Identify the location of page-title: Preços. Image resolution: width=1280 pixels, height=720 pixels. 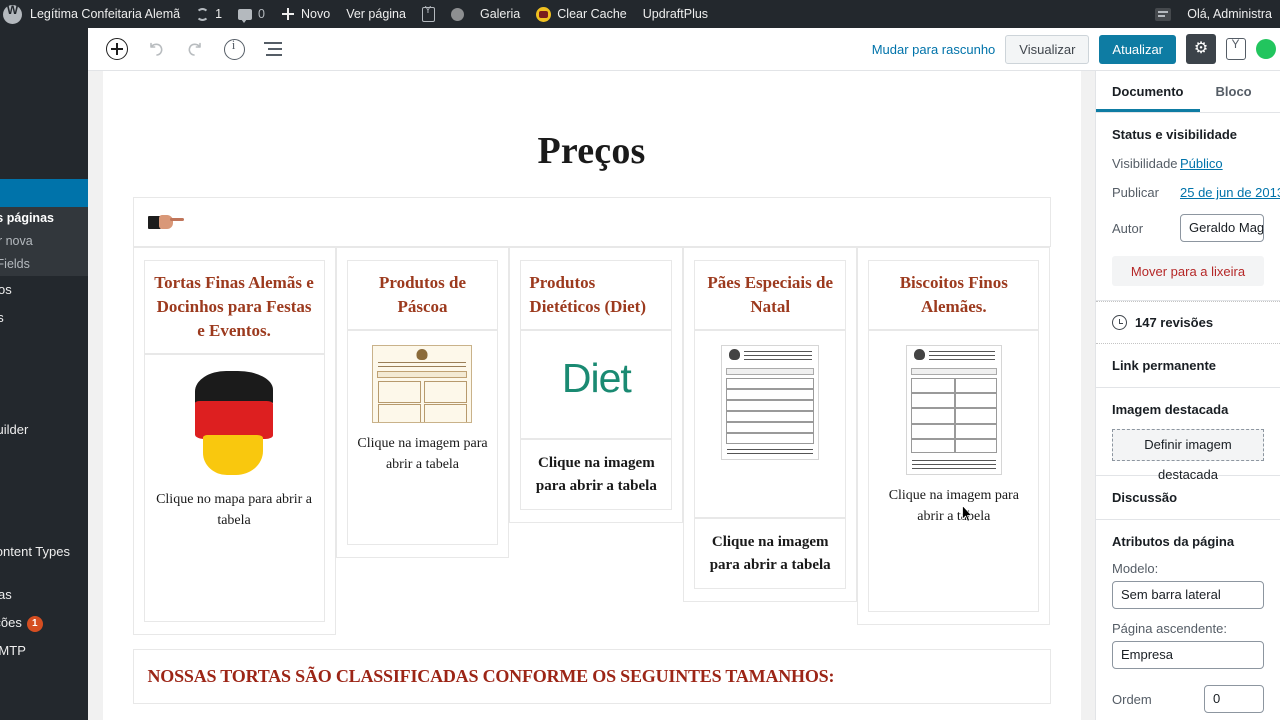
(592, 151).